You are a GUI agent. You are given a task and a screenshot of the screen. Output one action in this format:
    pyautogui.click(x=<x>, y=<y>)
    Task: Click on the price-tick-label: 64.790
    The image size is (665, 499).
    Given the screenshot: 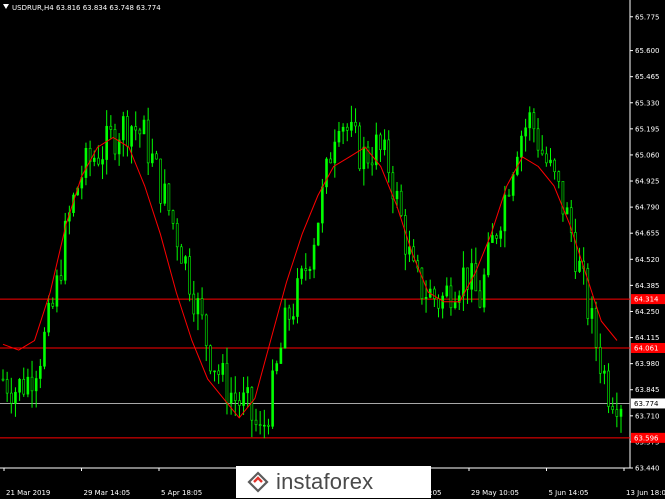 What is the action you would take?
    pyautogui.click(x=647, y=208)
    